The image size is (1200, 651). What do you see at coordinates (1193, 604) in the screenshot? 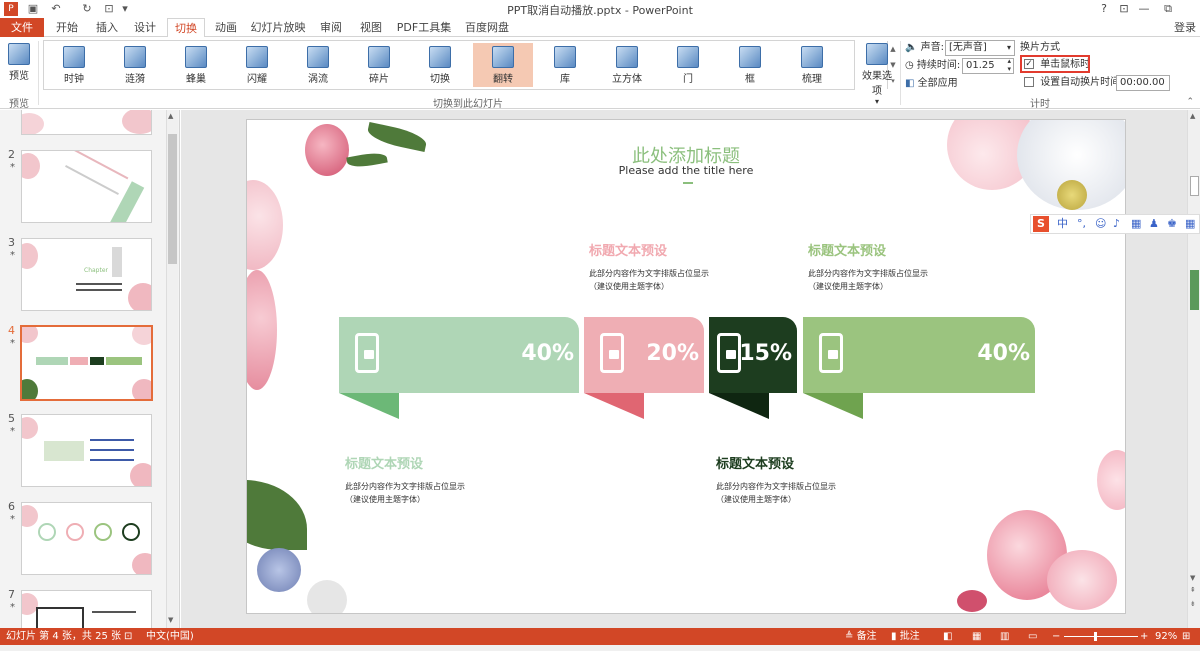
I see `next-slide-icon: ⇟` at bounding box center [1193, 604].